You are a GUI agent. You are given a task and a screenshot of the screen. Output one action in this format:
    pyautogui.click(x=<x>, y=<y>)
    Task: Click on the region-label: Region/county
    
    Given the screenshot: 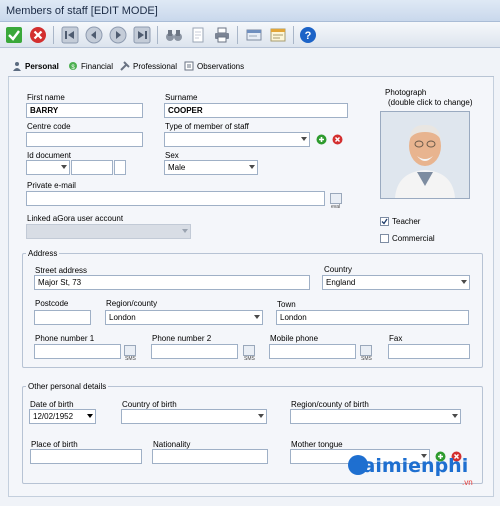 What is the action you would take?
    pyautogui.click(x=132, y=303)
    